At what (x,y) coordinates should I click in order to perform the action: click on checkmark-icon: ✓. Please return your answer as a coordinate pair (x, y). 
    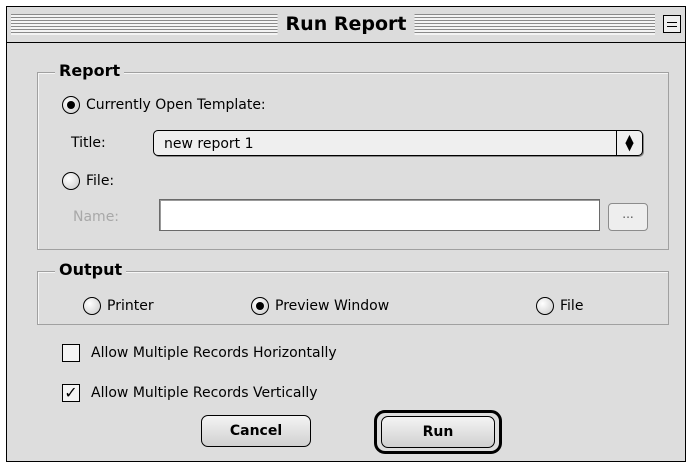
    Looking at the image, I should click on (71, 392).